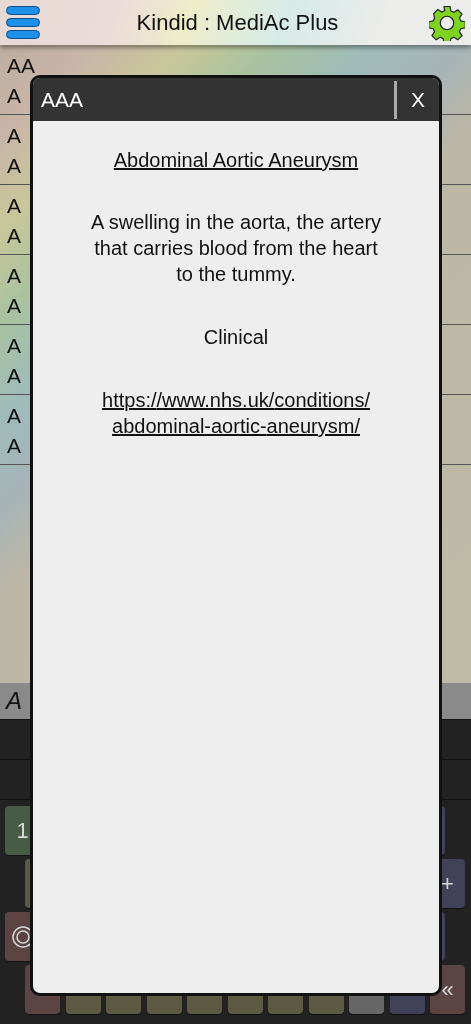  Describe the element at coordinates (236, 413) in the screenshot. I see `nhs-link: https://www.nhs.uk/conditions/abdominal-aortic-aneurysm/` at that location.